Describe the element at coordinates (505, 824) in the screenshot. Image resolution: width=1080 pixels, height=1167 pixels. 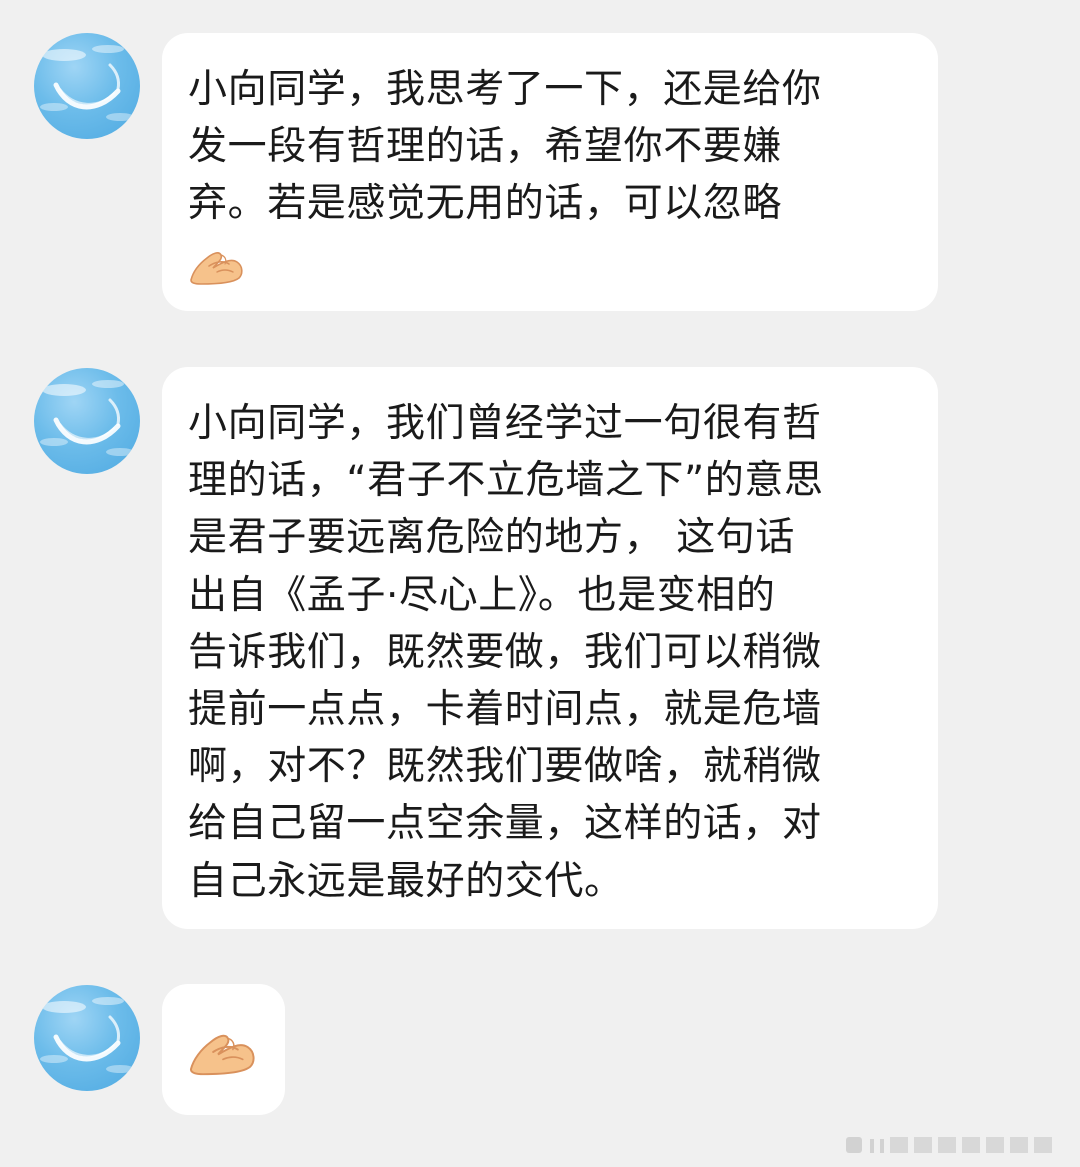
I see `message-line: 给自己留一点空余量，这样的话，对` at that location.